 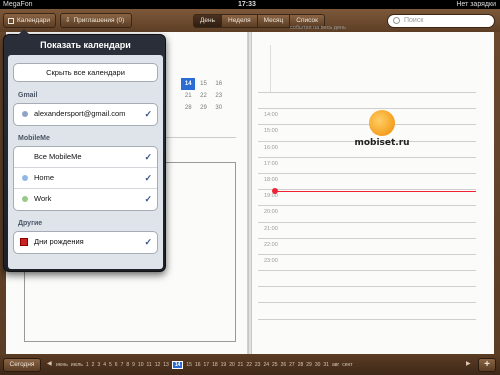 I want to click on today-button: Сегодня, so click(x=22, y=365).